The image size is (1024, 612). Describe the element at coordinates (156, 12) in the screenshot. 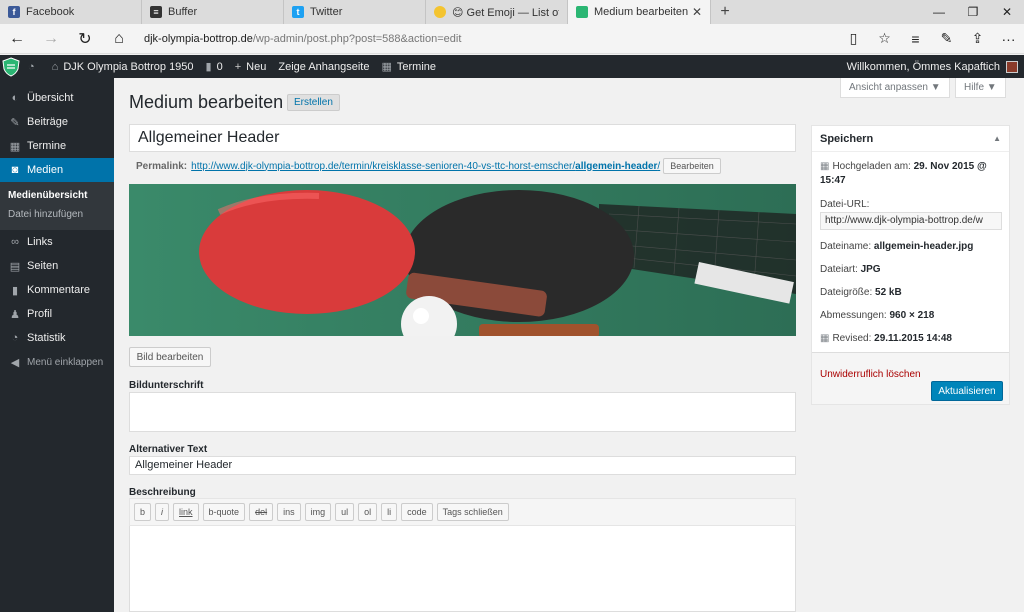

I see `buffer-icon: ≡` at that location.